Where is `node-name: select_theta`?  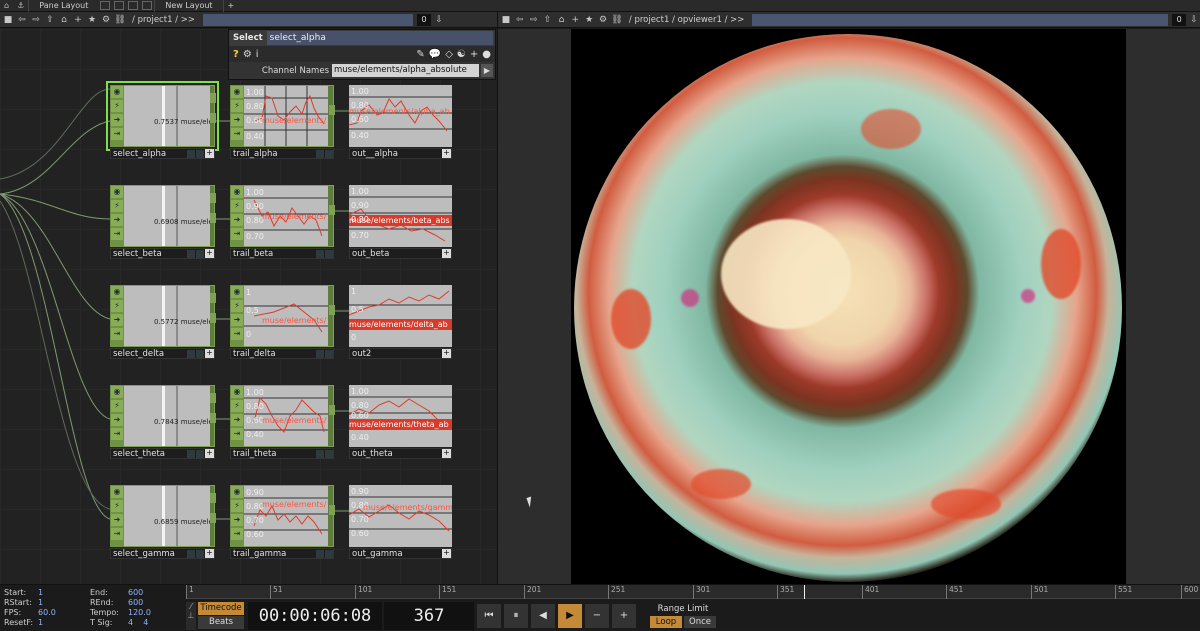 node-name: select_theta is located at coordinates (148, 454).